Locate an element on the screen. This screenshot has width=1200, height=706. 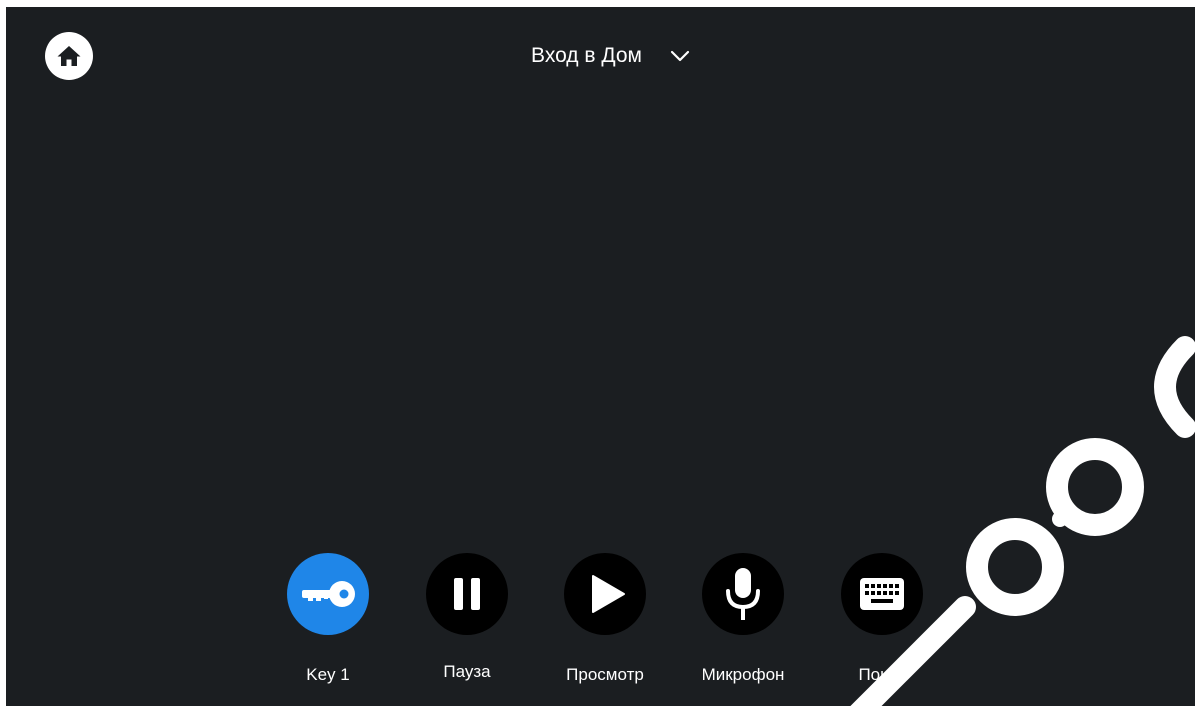
key-1-button is located at coordinates (328, 594).